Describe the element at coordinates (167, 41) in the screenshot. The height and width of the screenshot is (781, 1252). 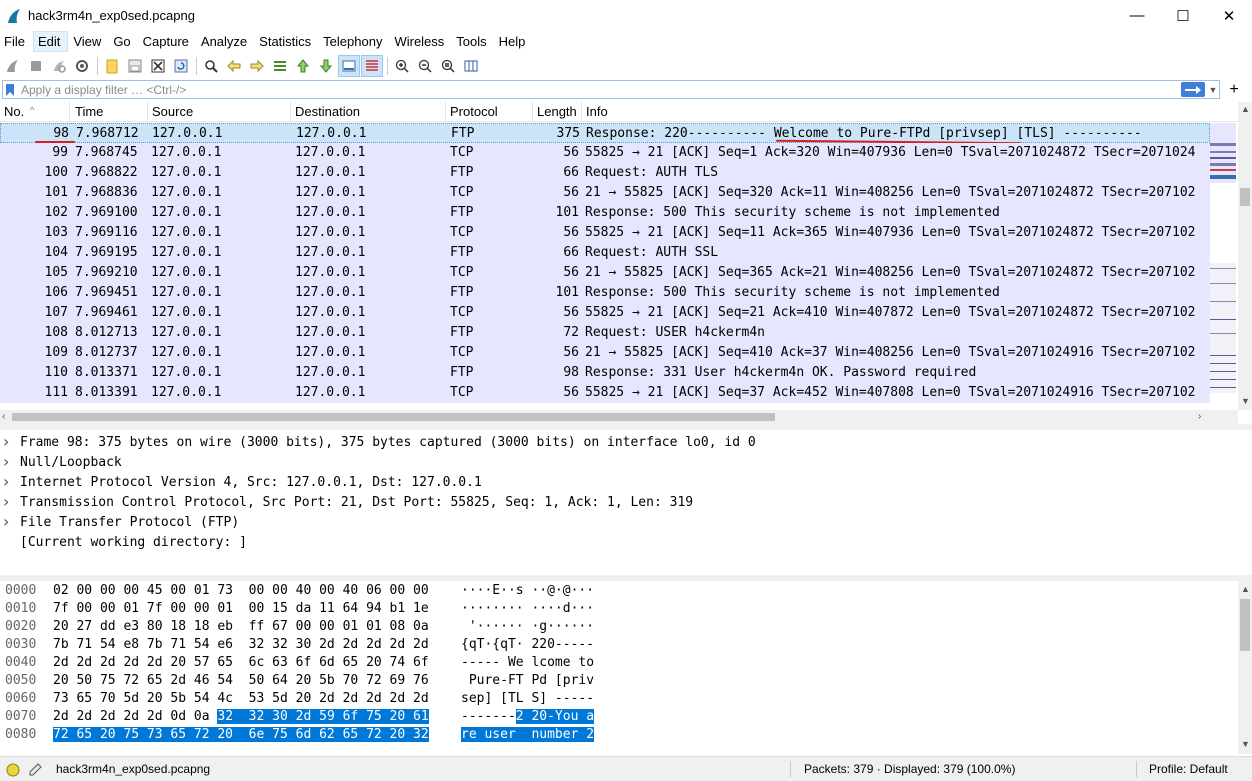
I see `menu-capture: Capture` at that location.